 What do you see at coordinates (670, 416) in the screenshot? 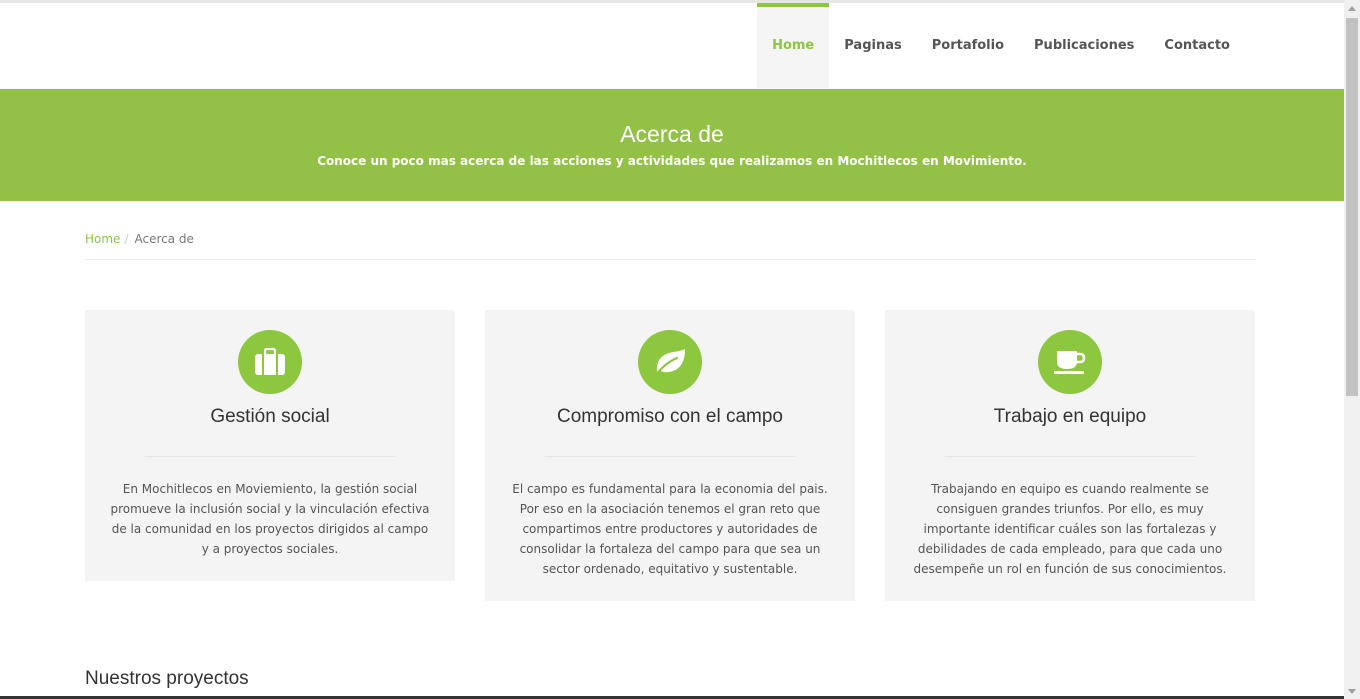
I see `card-title: Compromiso con el campo` at bounding box center [670, 416].